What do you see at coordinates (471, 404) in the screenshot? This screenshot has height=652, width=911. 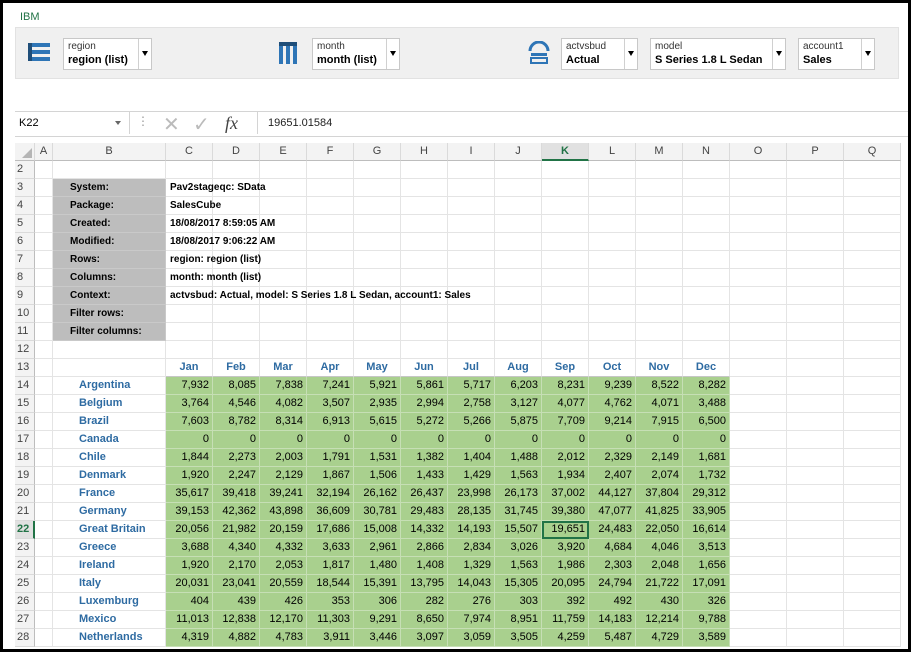 I see `data-cell: 2,758` at bounding box center [471, 404].